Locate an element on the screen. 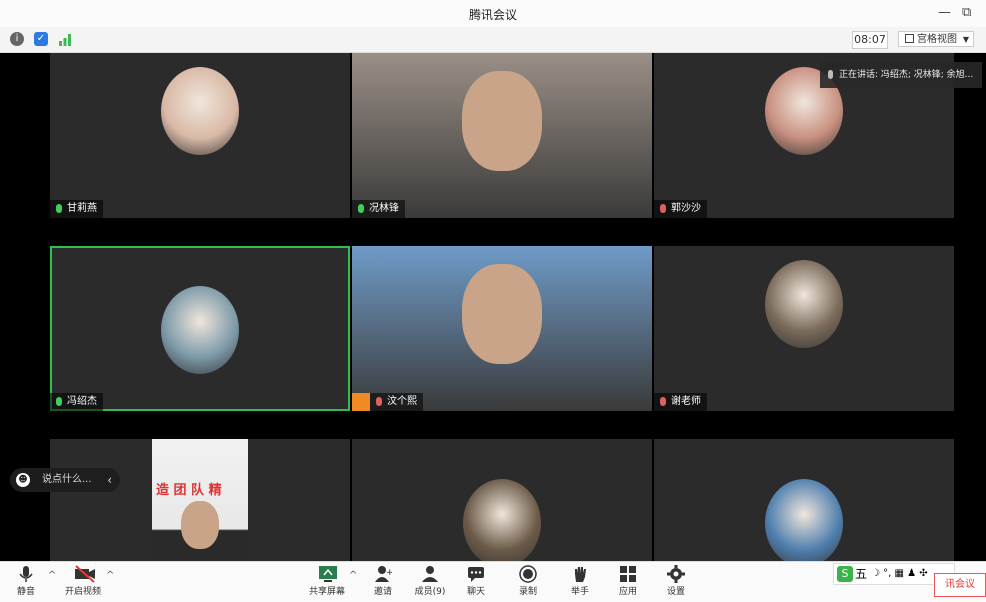 Image resolution: width=986 pixels, height=602 pixels. participant-name-bar: 汶个熙 is located at coordinates (387, 402).